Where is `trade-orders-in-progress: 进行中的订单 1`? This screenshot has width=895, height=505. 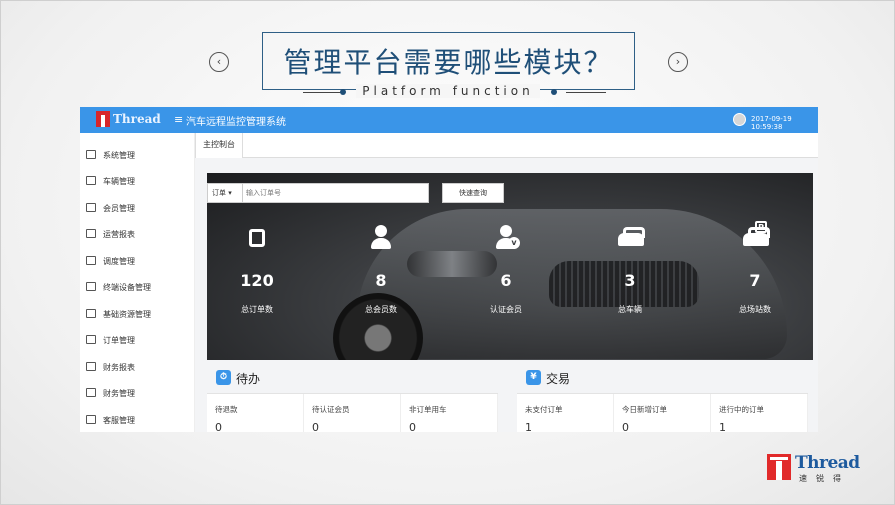
trade-orders-in-progress: 进行中的订单 1 is located at coordinates (759, 413).